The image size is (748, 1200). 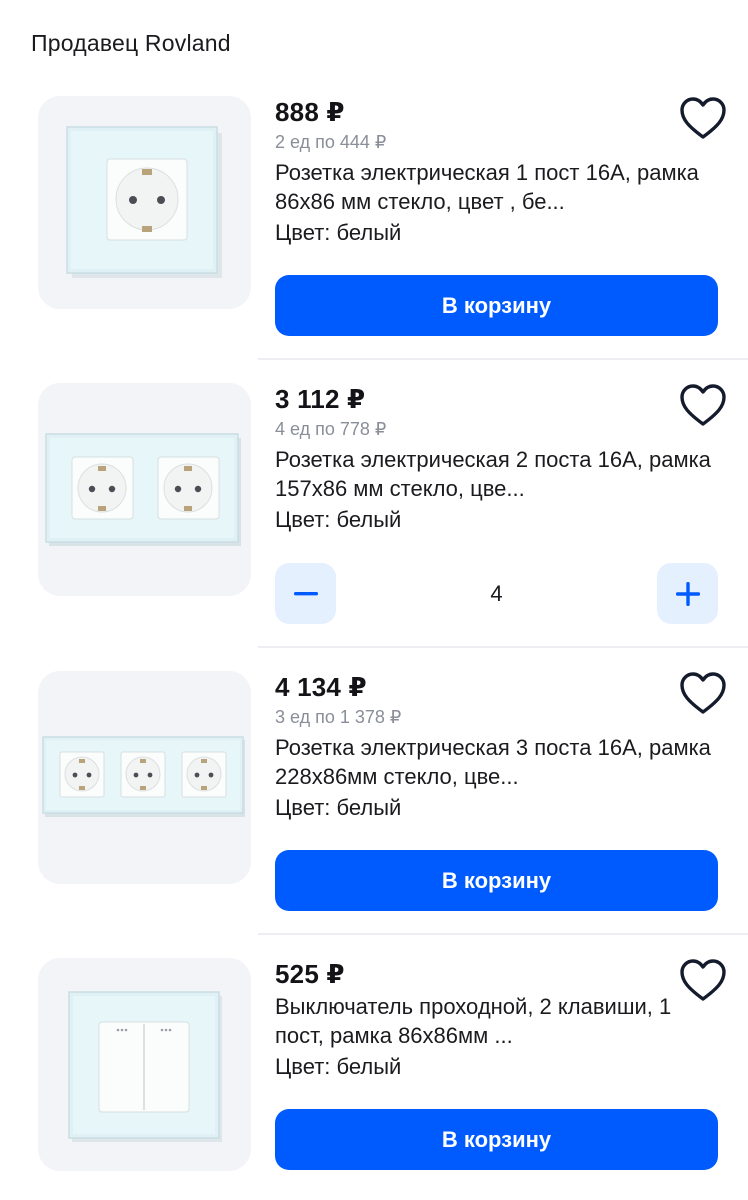 I want to click on decrease-quantity-button, so click(x=305, y=593).